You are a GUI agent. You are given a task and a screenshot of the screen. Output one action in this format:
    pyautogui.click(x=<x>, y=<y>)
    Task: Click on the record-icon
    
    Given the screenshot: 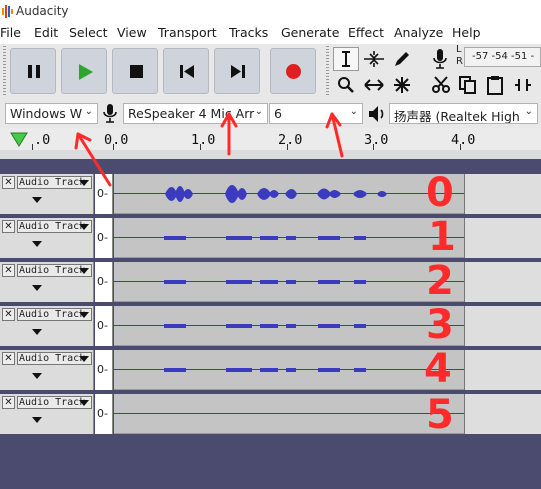 What is the action you would take?
    pyautogui.click(x=293, y=71)
    